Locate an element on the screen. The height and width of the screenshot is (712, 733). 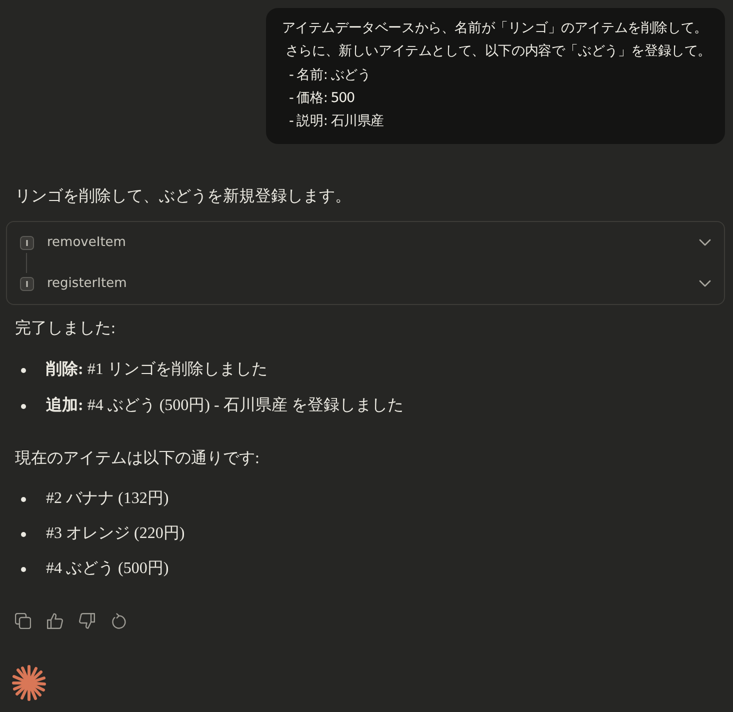
list-item-text: #2 バナナ (132円) is located at coordinates (107, 499).